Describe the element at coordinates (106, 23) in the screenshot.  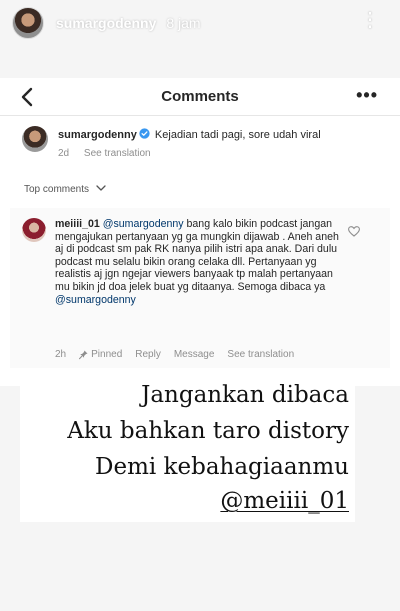
I see `story-username: sumargodenny` at that location.